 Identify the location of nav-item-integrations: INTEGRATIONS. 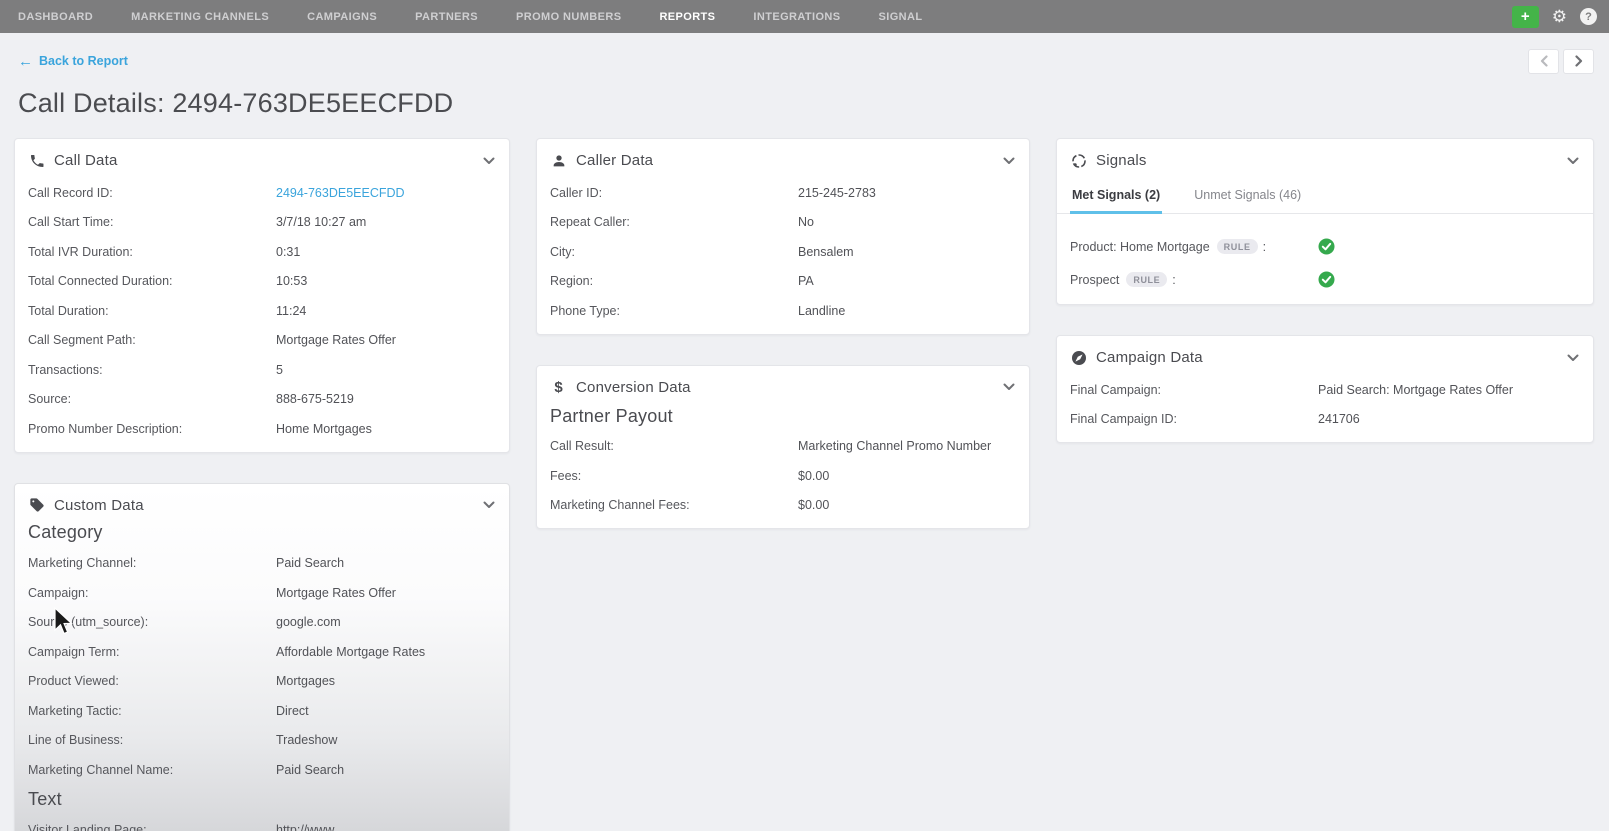
(796, 17).